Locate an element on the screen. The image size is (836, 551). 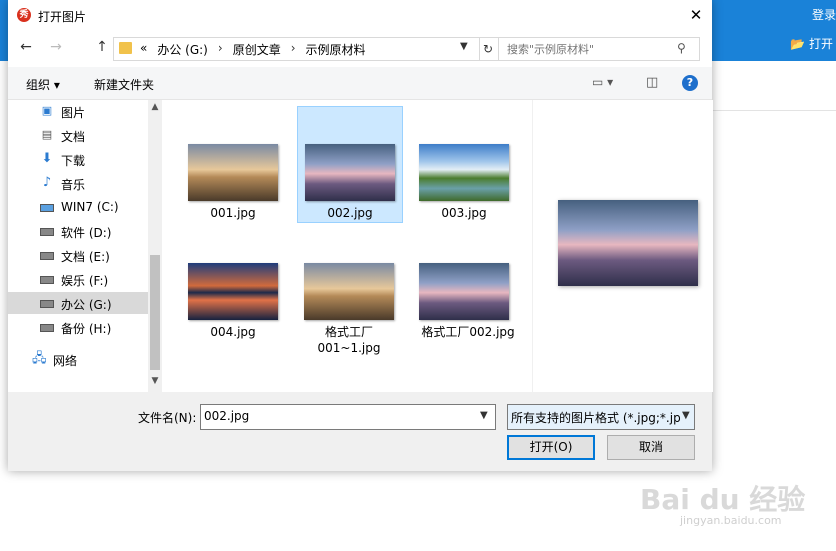
breadcrumb: « 办公 (G:) › 原创文章 › 示例原材料 is located at coordinates (253, 49).